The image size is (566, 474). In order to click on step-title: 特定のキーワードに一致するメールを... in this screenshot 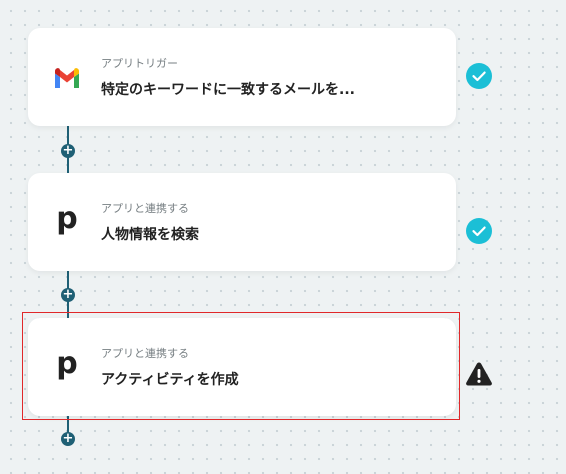, I will do `click(228, 90)`.